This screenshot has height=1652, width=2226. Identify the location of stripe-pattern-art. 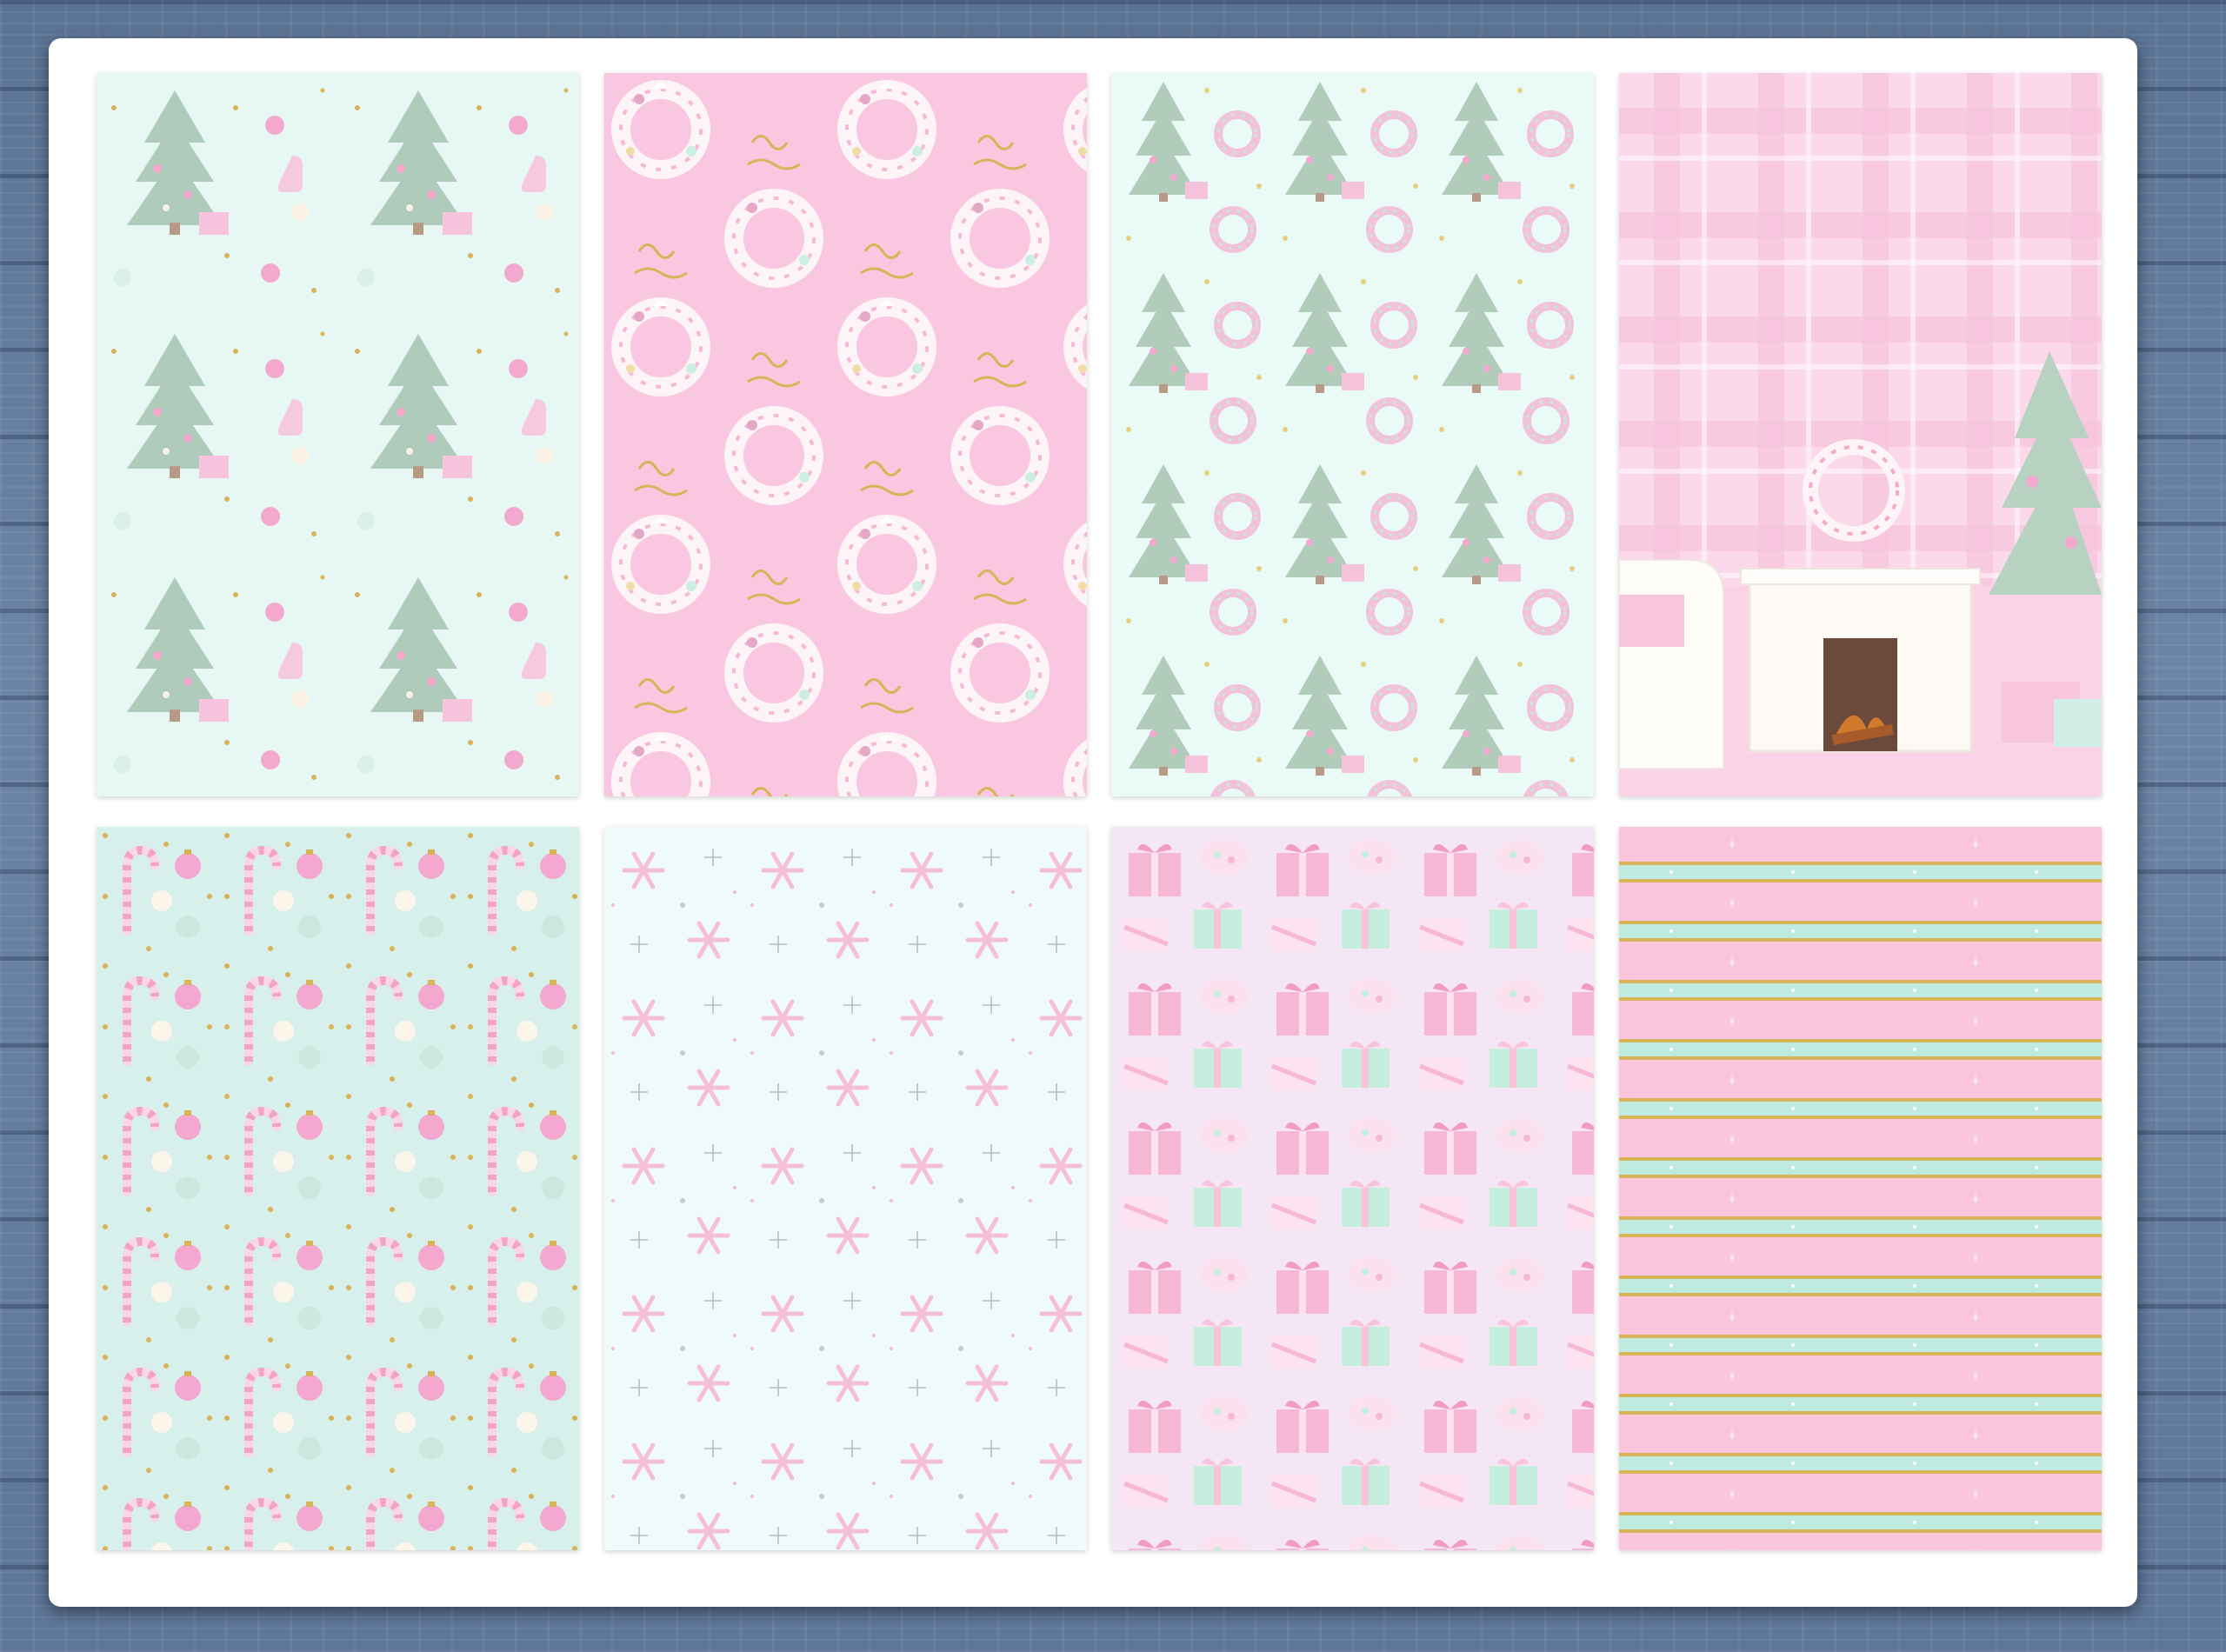
(1860, 1188).